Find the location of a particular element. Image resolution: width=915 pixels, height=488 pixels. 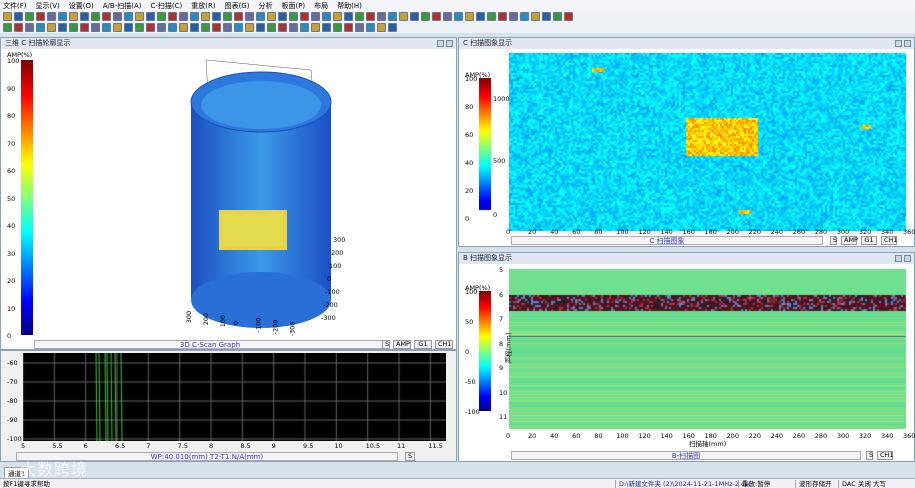

menu-item: 分析 is located at coordinates (265, 6).